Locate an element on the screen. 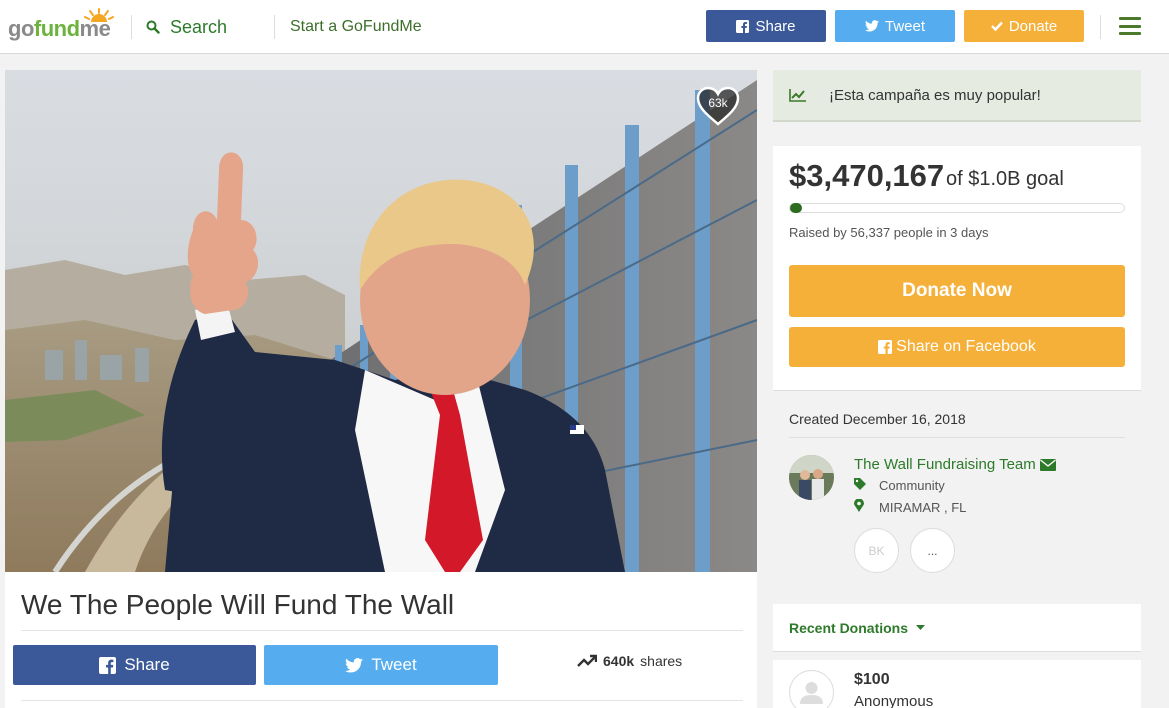 This screenshot has width=1169, height=708. trending-chart-icon is located at coordinates (797, 95).